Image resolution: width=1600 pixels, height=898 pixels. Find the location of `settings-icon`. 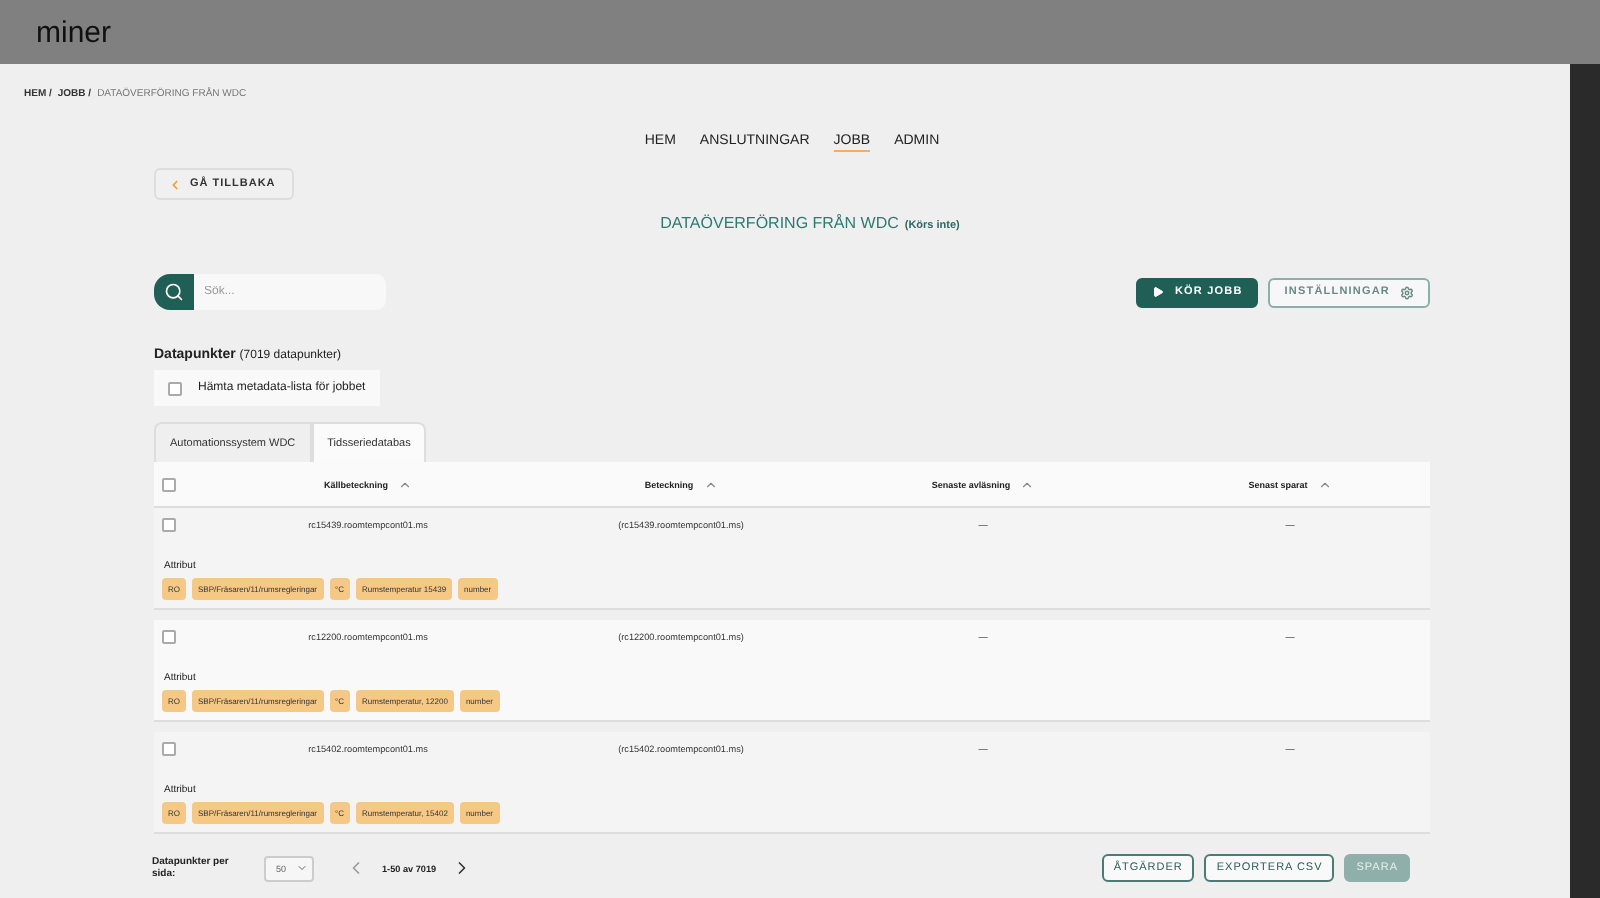

settings-icon is located at coordinates (1407, 292).